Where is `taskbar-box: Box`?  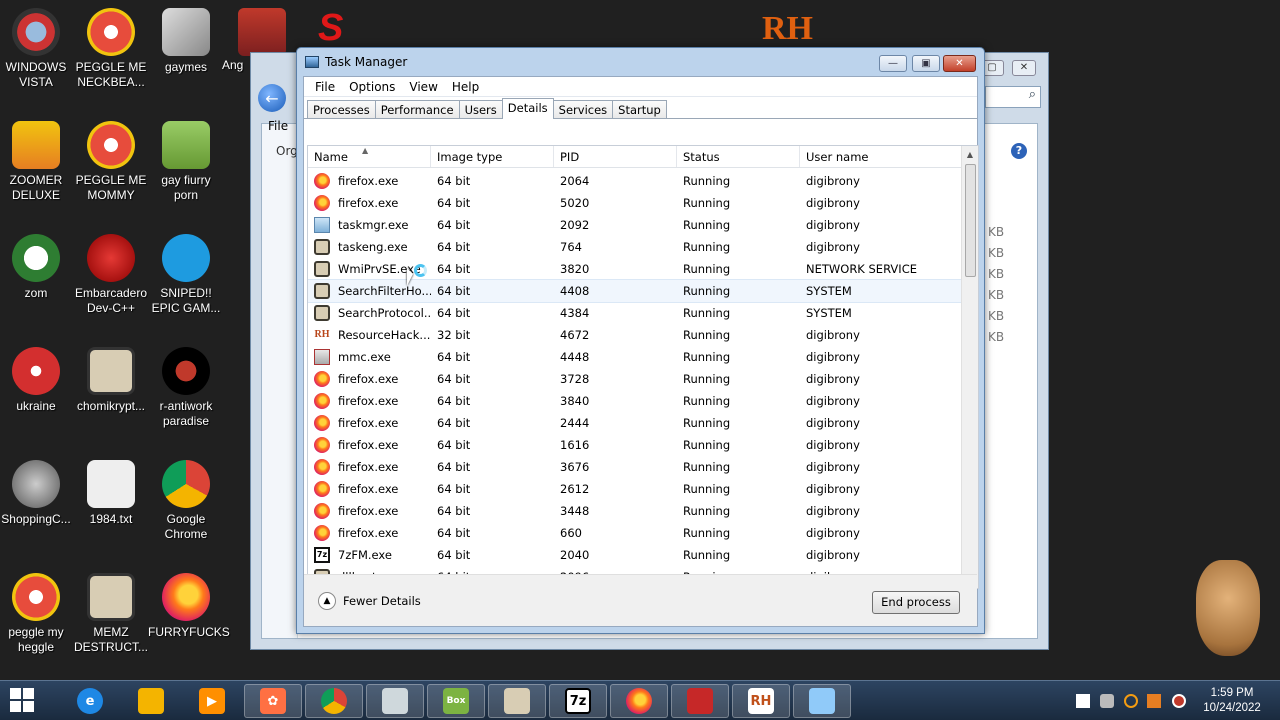
taskbar-box: Box is located at coordinates (456, 701).